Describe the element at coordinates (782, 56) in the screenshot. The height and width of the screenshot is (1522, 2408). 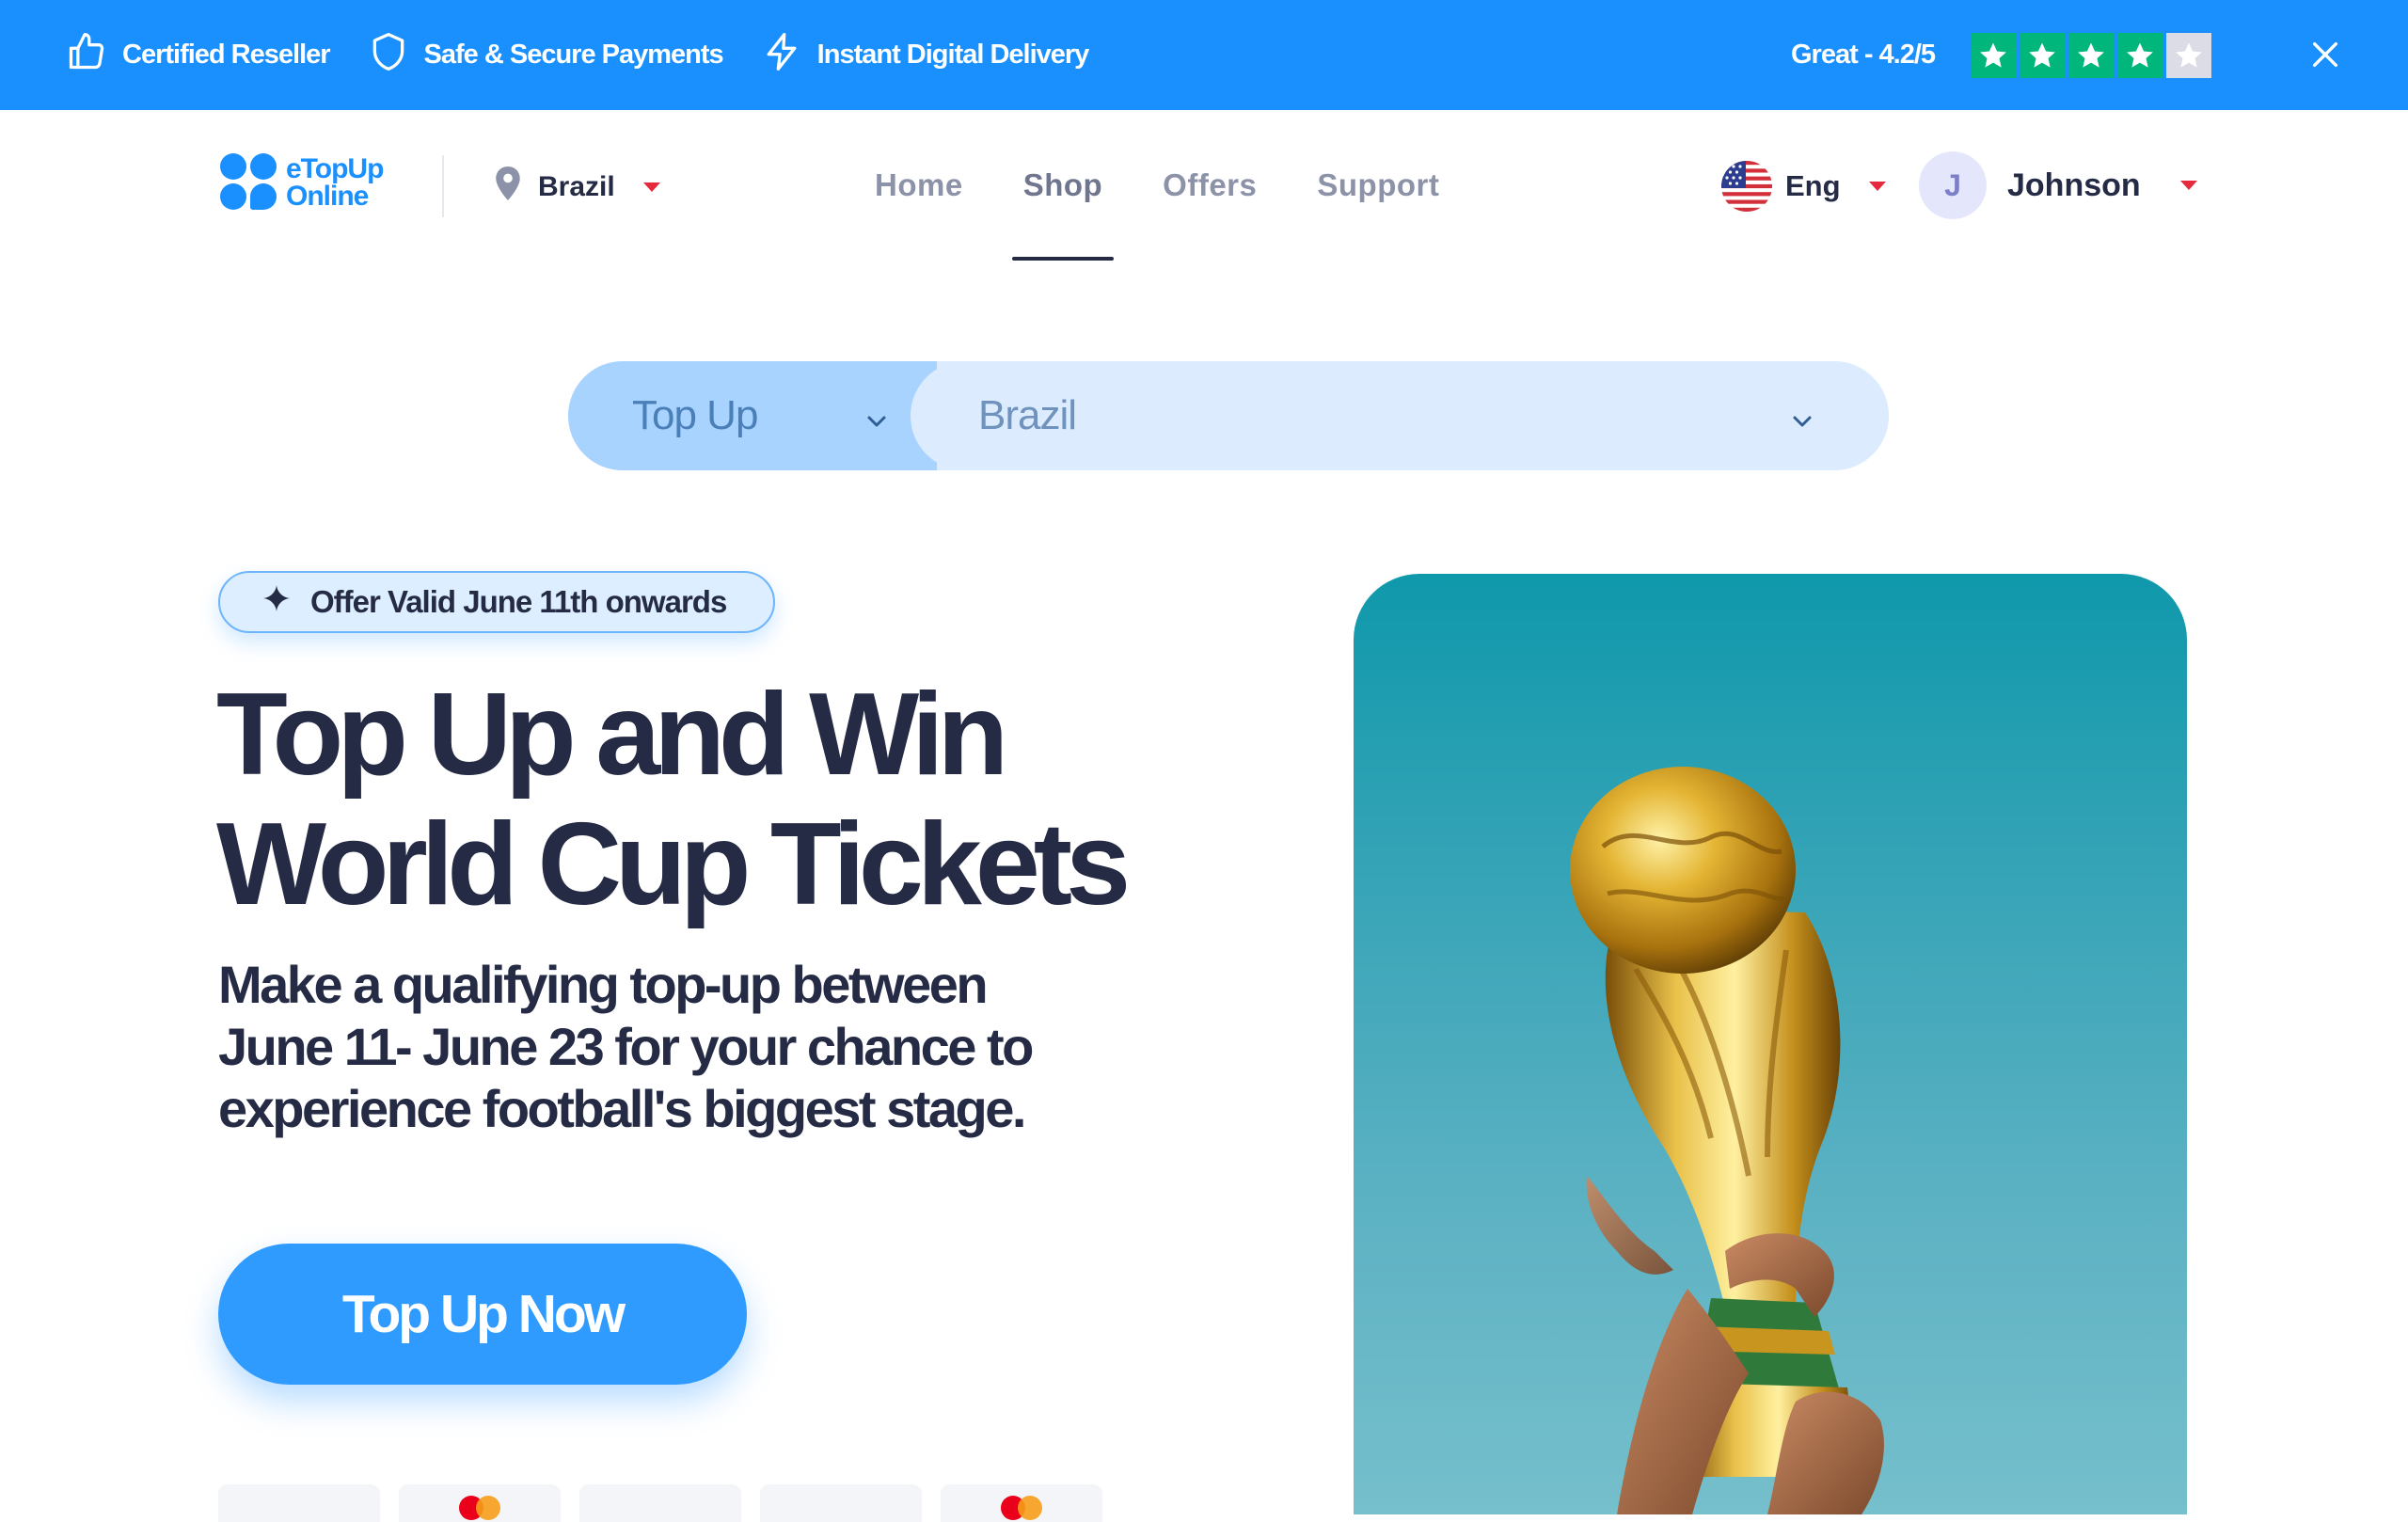
I see `lightning-icon` at that location.